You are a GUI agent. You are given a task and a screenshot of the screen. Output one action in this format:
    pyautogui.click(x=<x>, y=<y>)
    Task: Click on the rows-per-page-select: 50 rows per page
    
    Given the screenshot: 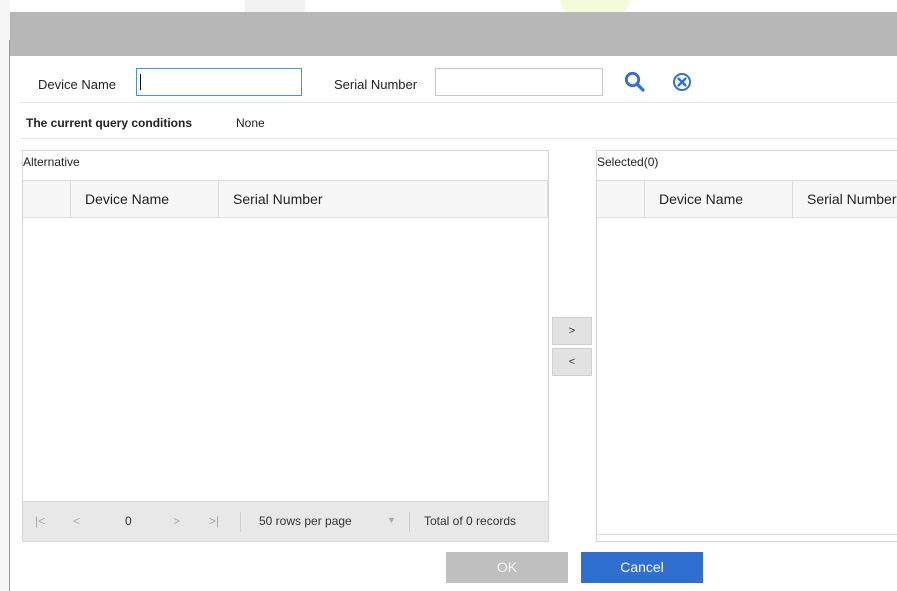 What is the action you would take?
    pyautogui.click(x=305, y=521)
    